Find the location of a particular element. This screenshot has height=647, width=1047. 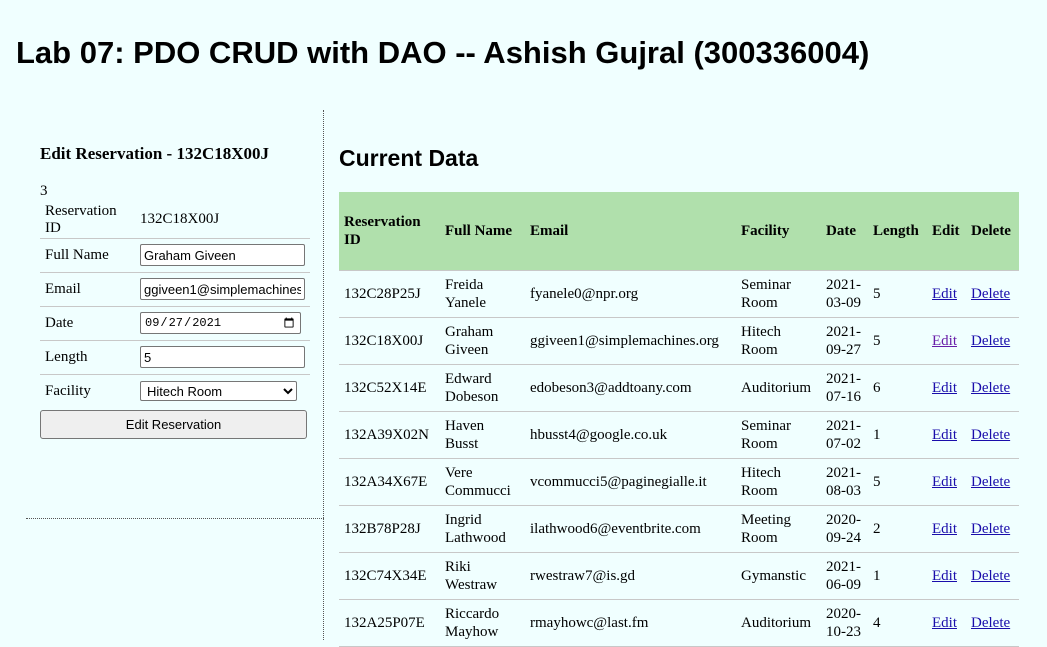

col-header-length: Length is located at coordinates (897, 231).